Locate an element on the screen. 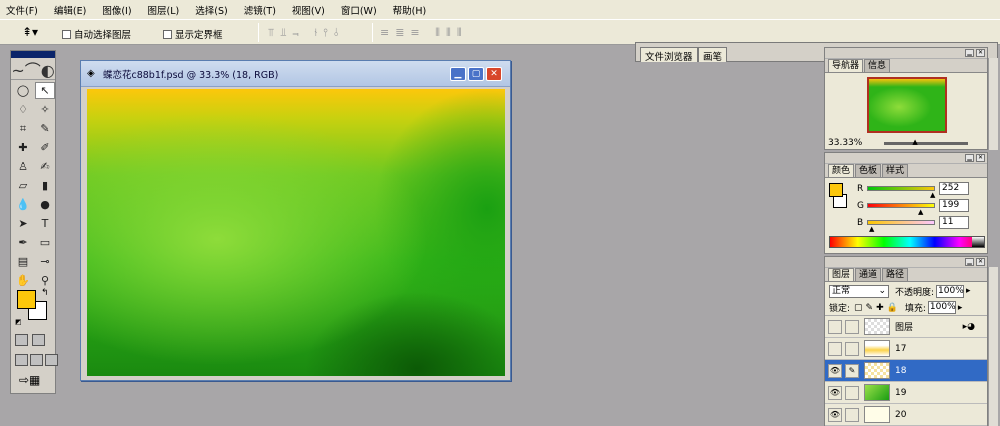 The image size is (1000, 426). auto-select-checkbox: 自动选择图层 is located at coordinates (96, 34).